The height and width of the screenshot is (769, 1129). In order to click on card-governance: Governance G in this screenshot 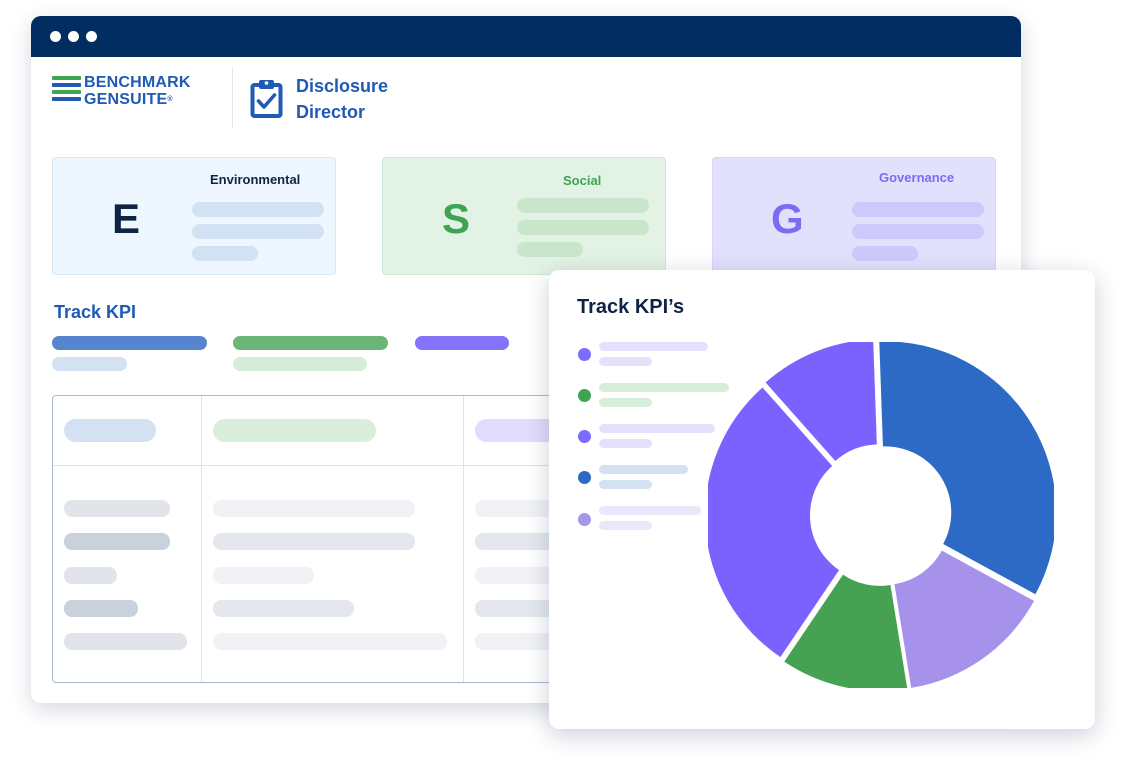, I will do `click(854, 216)`.